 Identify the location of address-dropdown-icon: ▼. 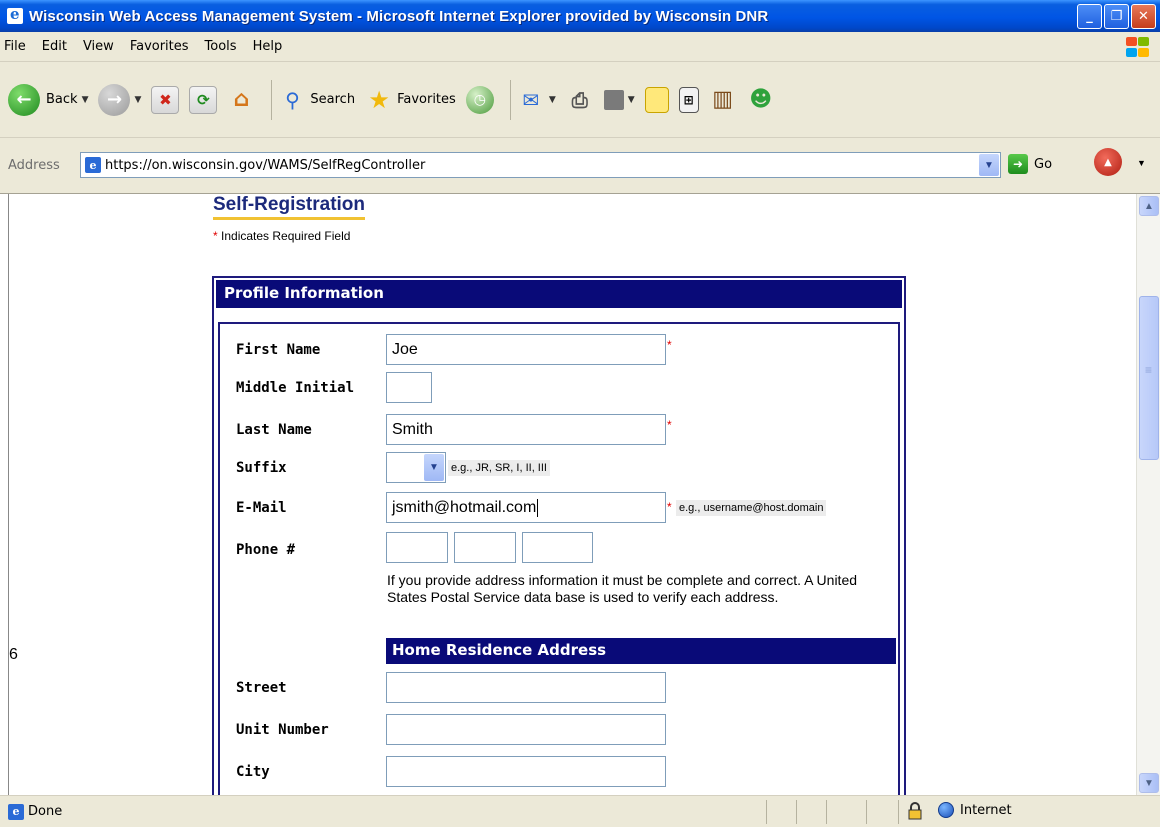
(989, 165).